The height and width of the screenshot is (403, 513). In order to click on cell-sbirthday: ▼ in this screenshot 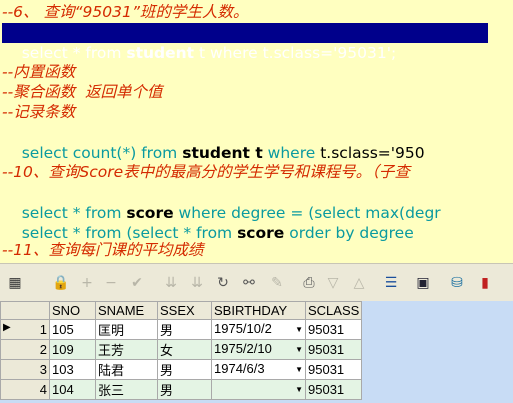, I will do `click(258, 389)`.